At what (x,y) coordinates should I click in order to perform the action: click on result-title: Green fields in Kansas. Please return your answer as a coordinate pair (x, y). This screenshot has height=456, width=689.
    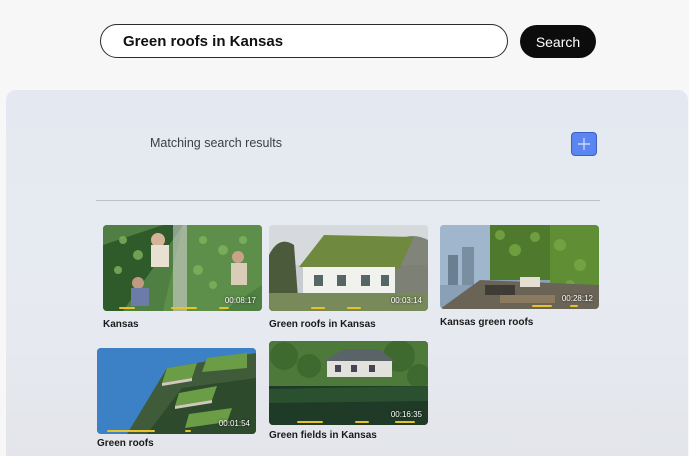
    Looking at the image, I should click on (348, 435).